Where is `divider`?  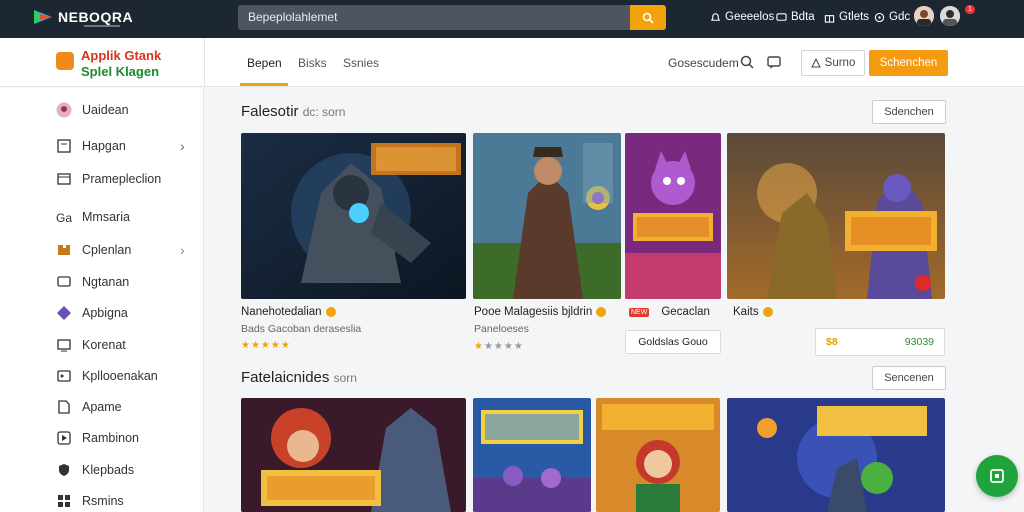
divider is located at coordinates (204, 62).